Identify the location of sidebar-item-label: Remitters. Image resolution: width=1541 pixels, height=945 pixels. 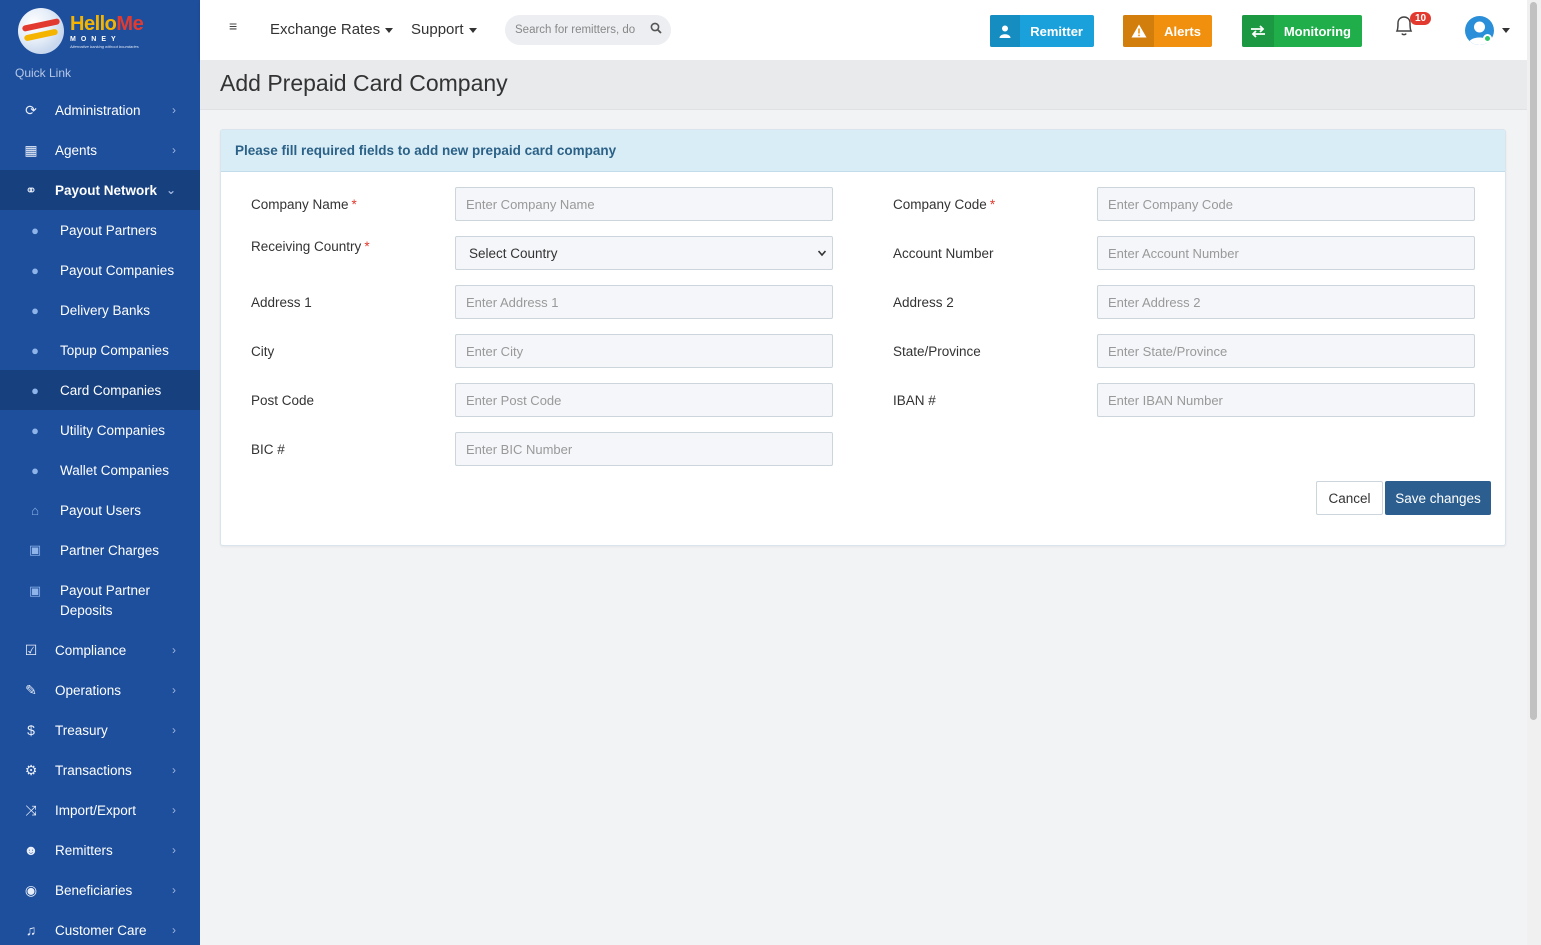
(84, 850).